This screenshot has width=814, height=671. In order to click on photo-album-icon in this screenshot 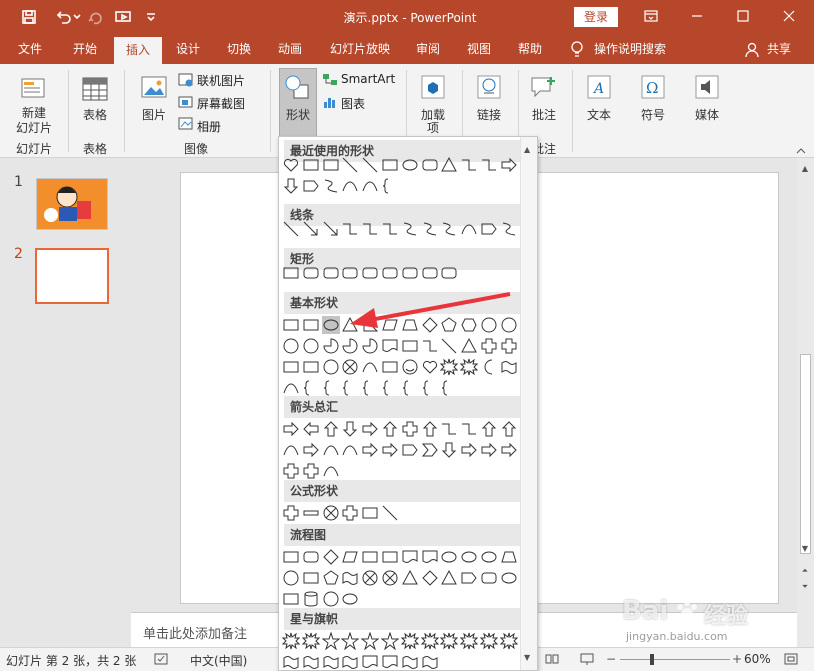, I will do `click(186, 124)`.